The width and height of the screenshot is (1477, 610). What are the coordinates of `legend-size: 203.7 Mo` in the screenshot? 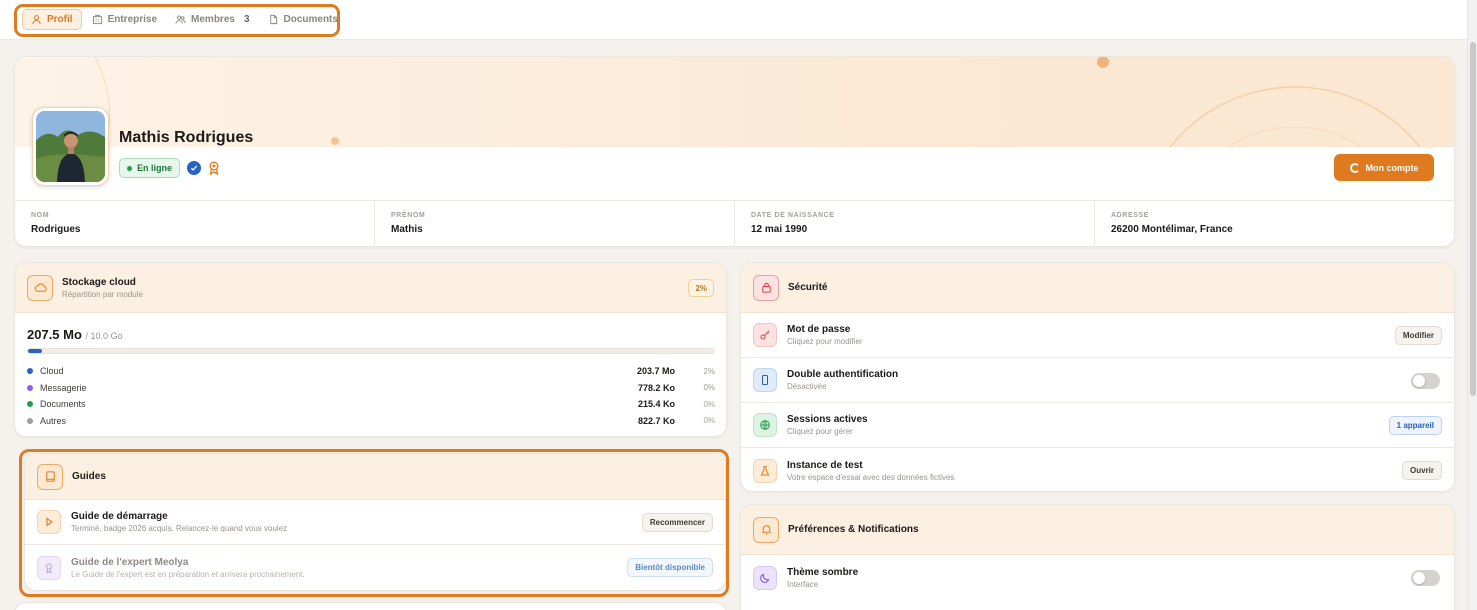 It's located at (655, 371).